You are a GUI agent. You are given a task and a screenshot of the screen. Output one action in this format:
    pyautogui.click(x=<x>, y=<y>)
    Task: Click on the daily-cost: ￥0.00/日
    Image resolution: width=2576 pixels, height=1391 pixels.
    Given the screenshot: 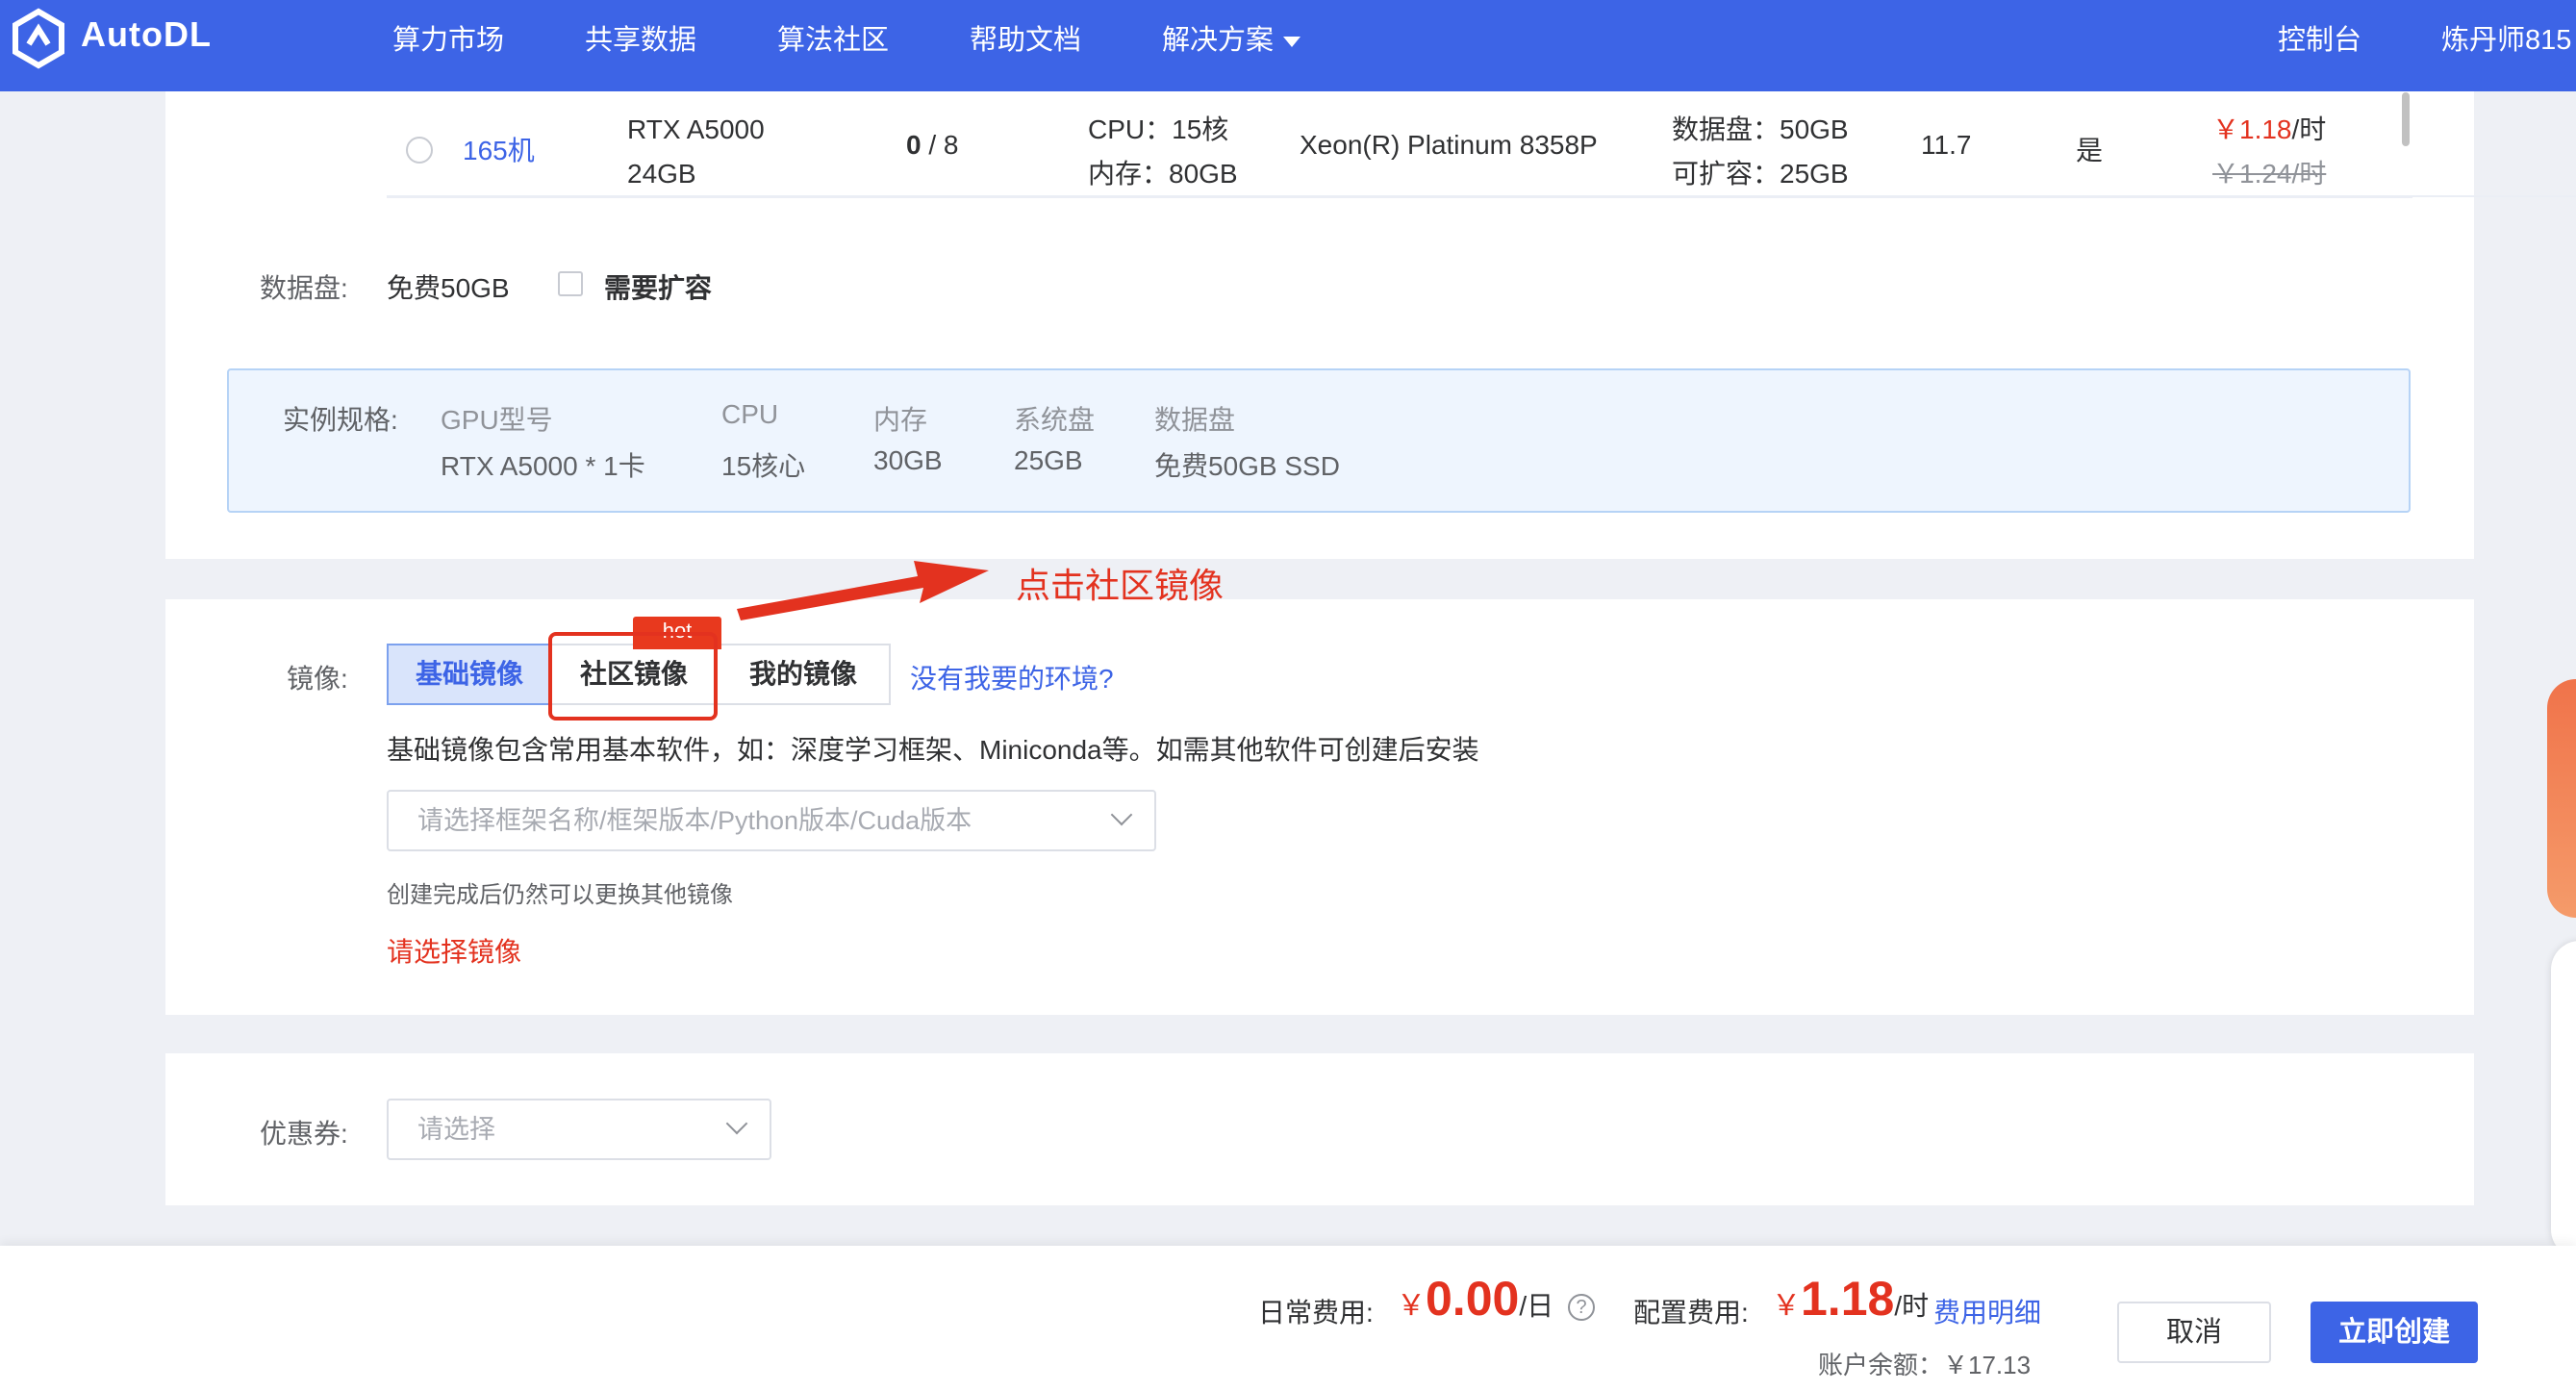 What is the action you would take?
    pyautogui.click(x=1475, y=1299)
    